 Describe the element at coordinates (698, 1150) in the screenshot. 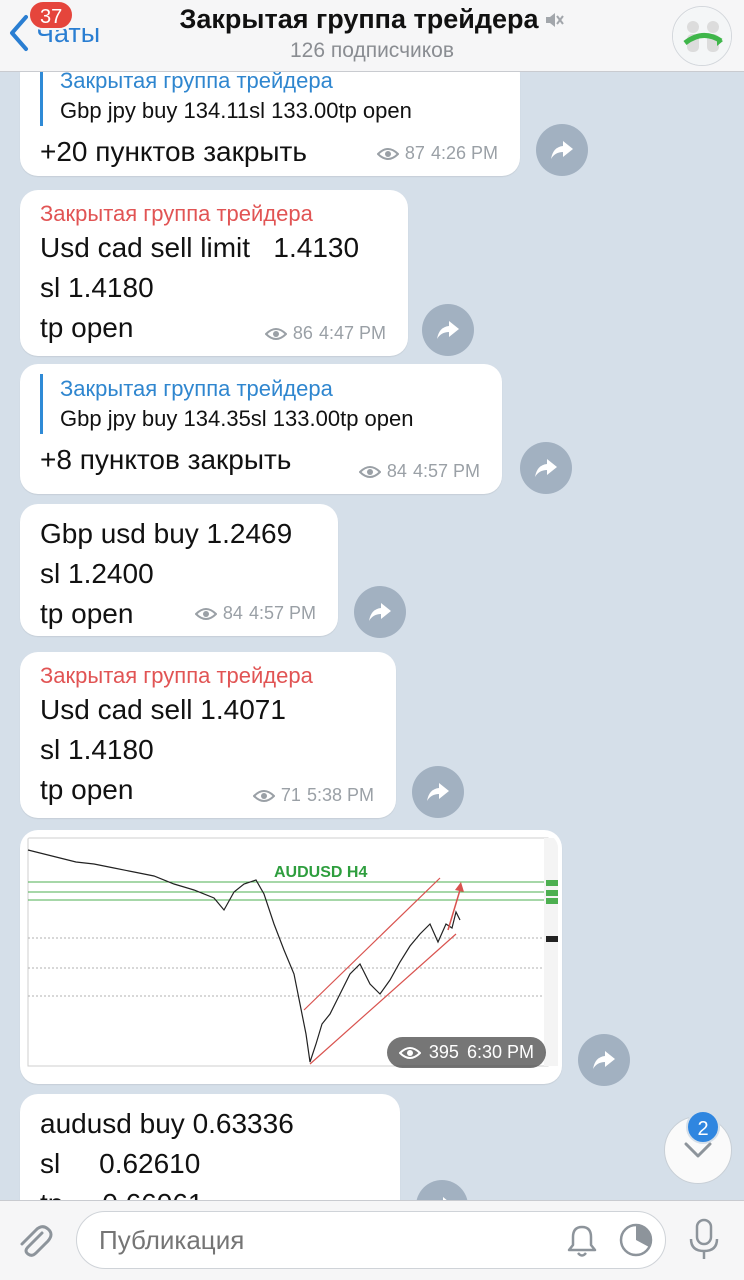

I see `chevron-down-icon` at that location.